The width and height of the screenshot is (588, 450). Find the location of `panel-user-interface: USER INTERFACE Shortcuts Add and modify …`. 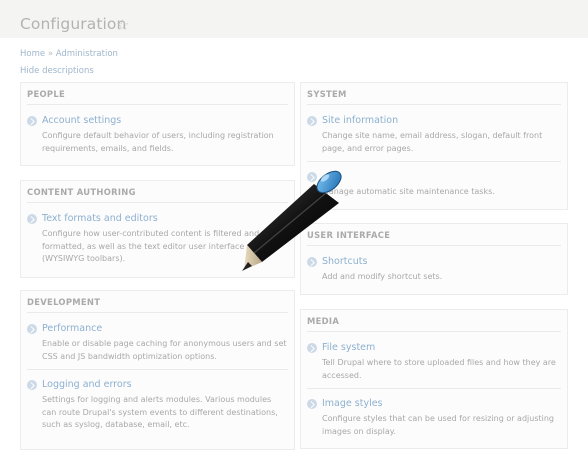

panel-user-interface: USER INTERFACE Shortcuts Add and modify … is located at coordinates (434, 259).